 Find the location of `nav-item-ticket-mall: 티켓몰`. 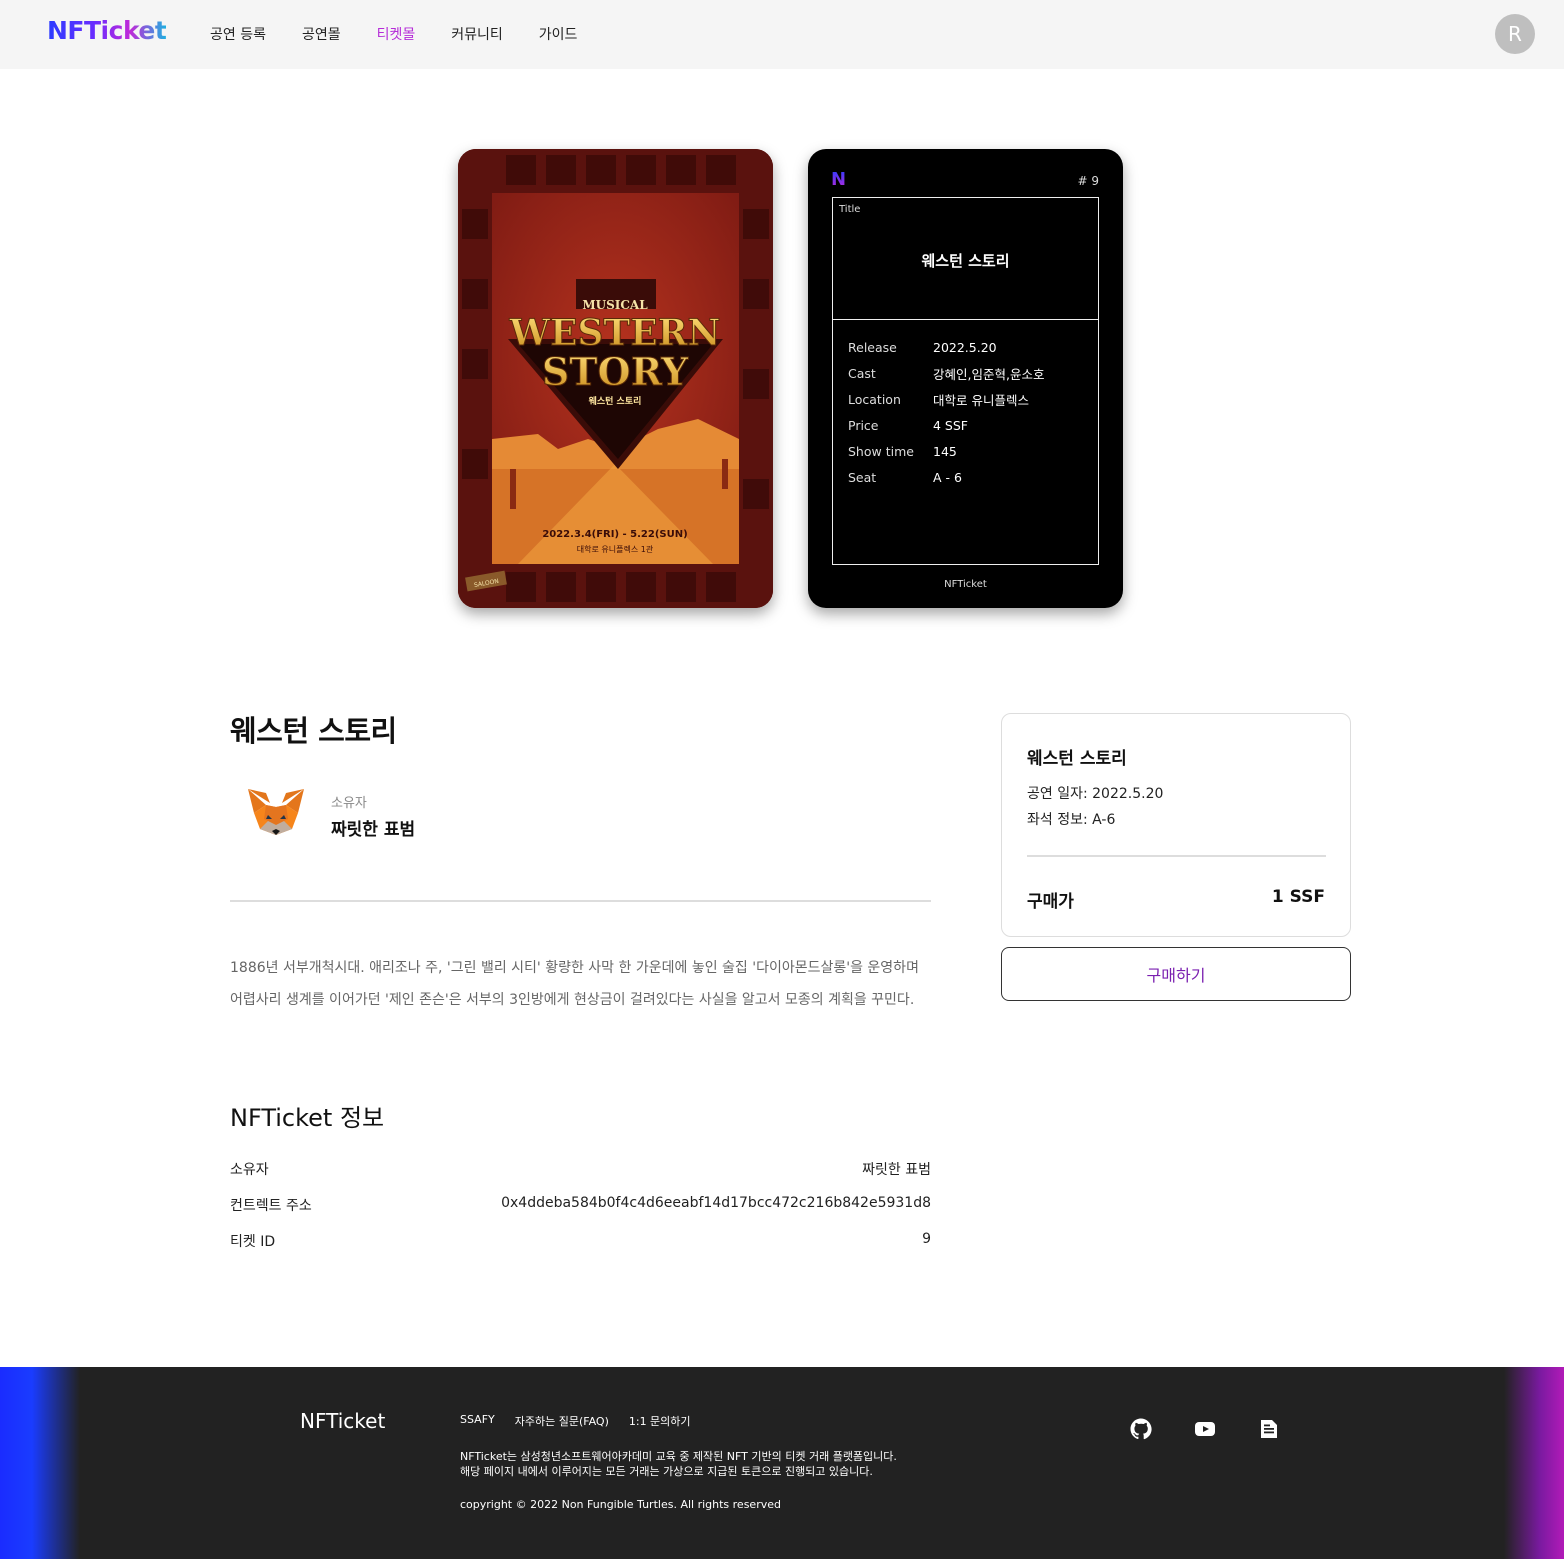

nav-item-ticket-mall: 티켓몰 is located at coordinates (396, 34).